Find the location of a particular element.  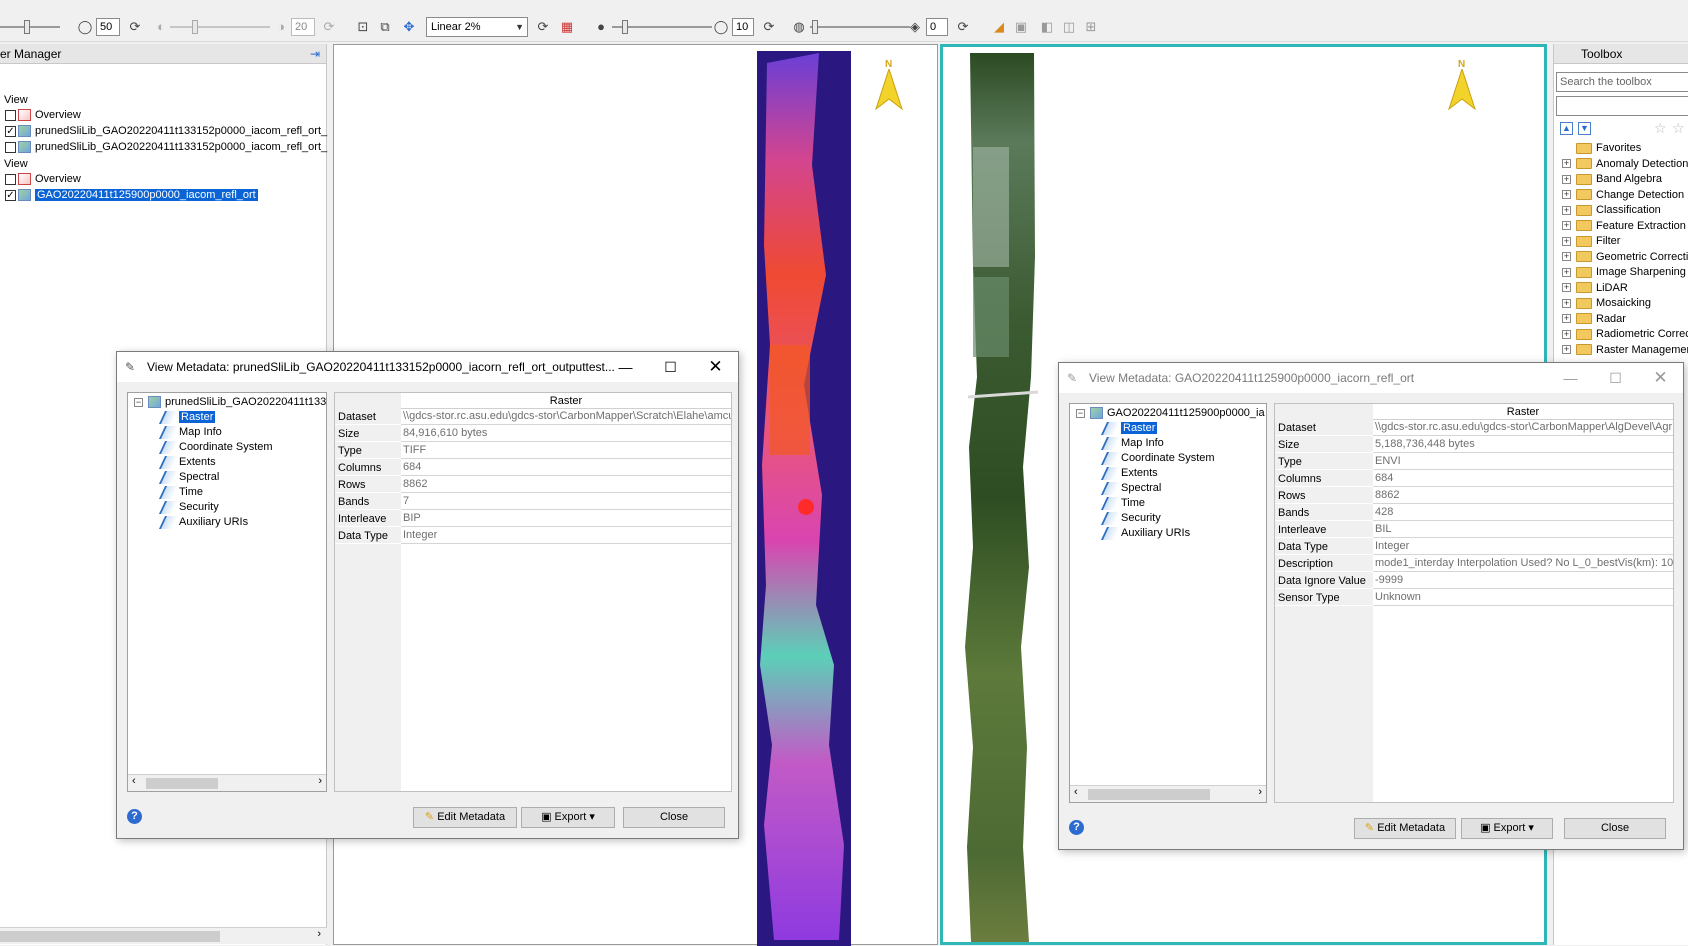

layer-checkbox is located at coordinates (10, 147).